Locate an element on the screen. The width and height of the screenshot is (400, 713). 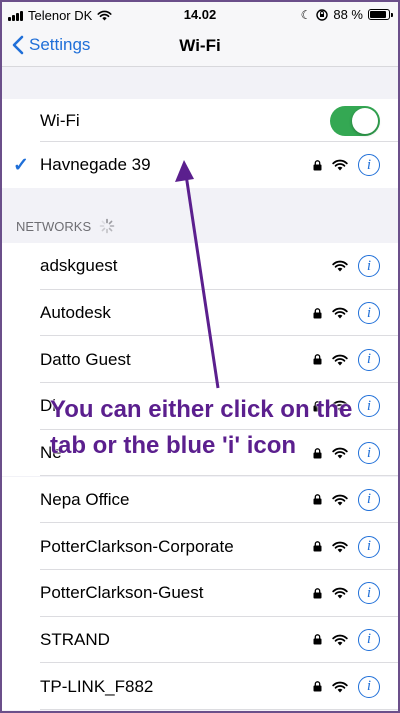
network-name: PotterClarkson-Guest is located at coordinates (122, 593).